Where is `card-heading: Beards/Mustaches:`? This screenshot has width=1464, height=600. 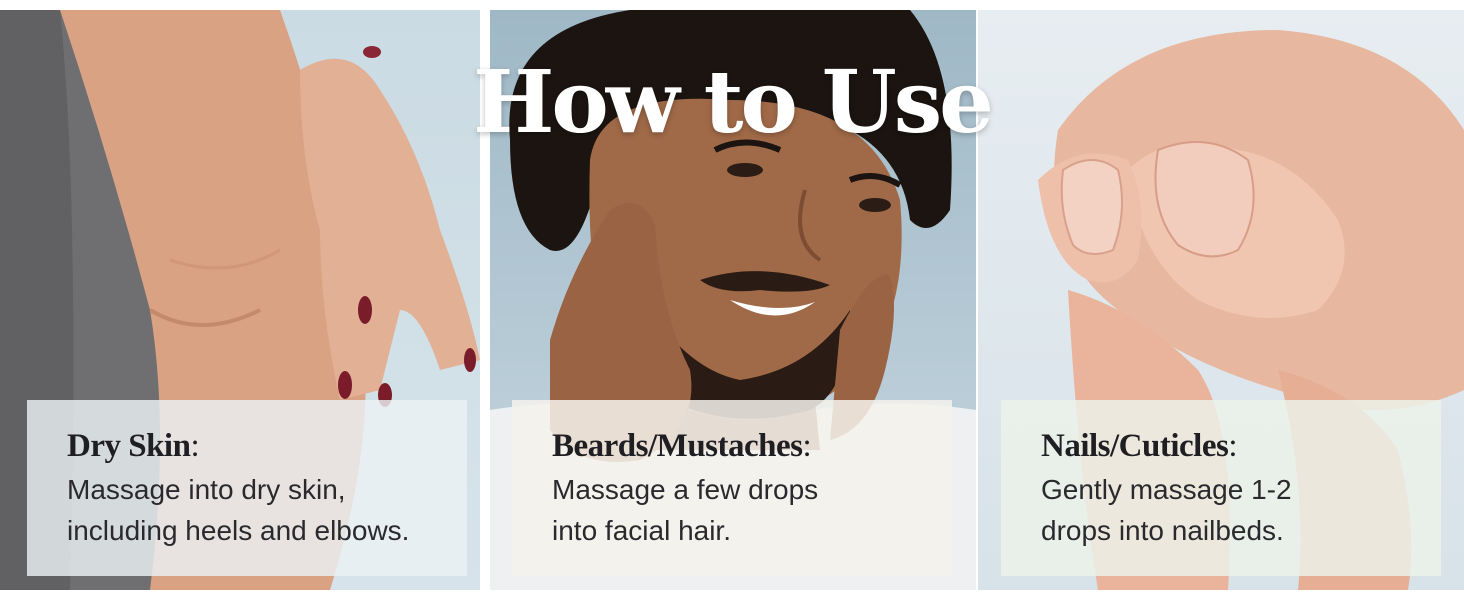
card-heading: Beards/Mustaches: is located at coordinates (682, 446).